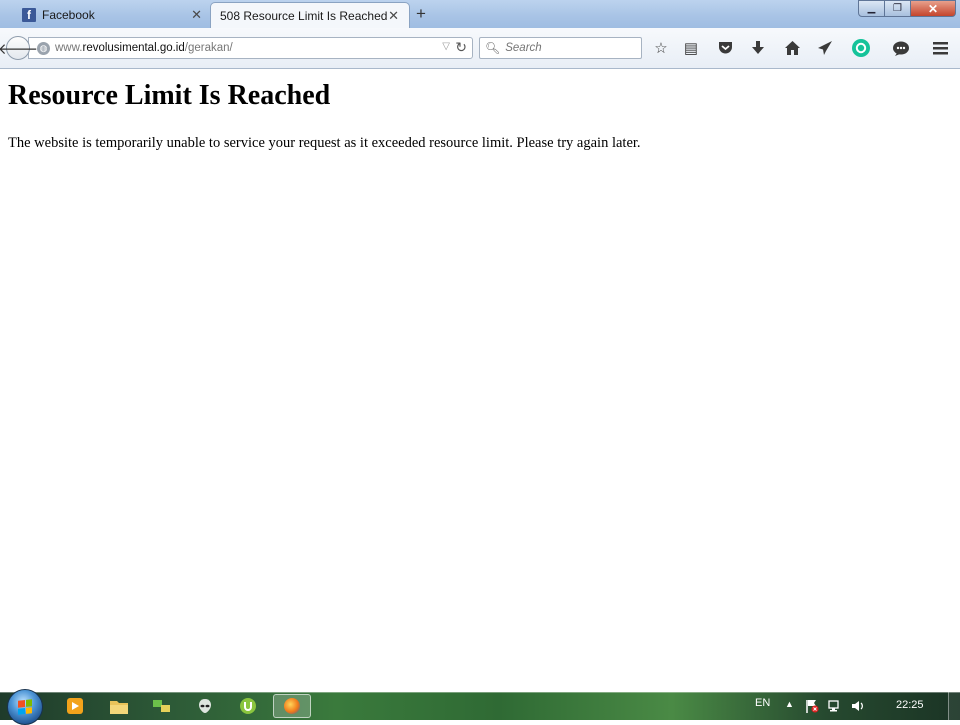 The width and height of the screenshot is (960, 725). I want to click on menu-icon, so click(940, 48).